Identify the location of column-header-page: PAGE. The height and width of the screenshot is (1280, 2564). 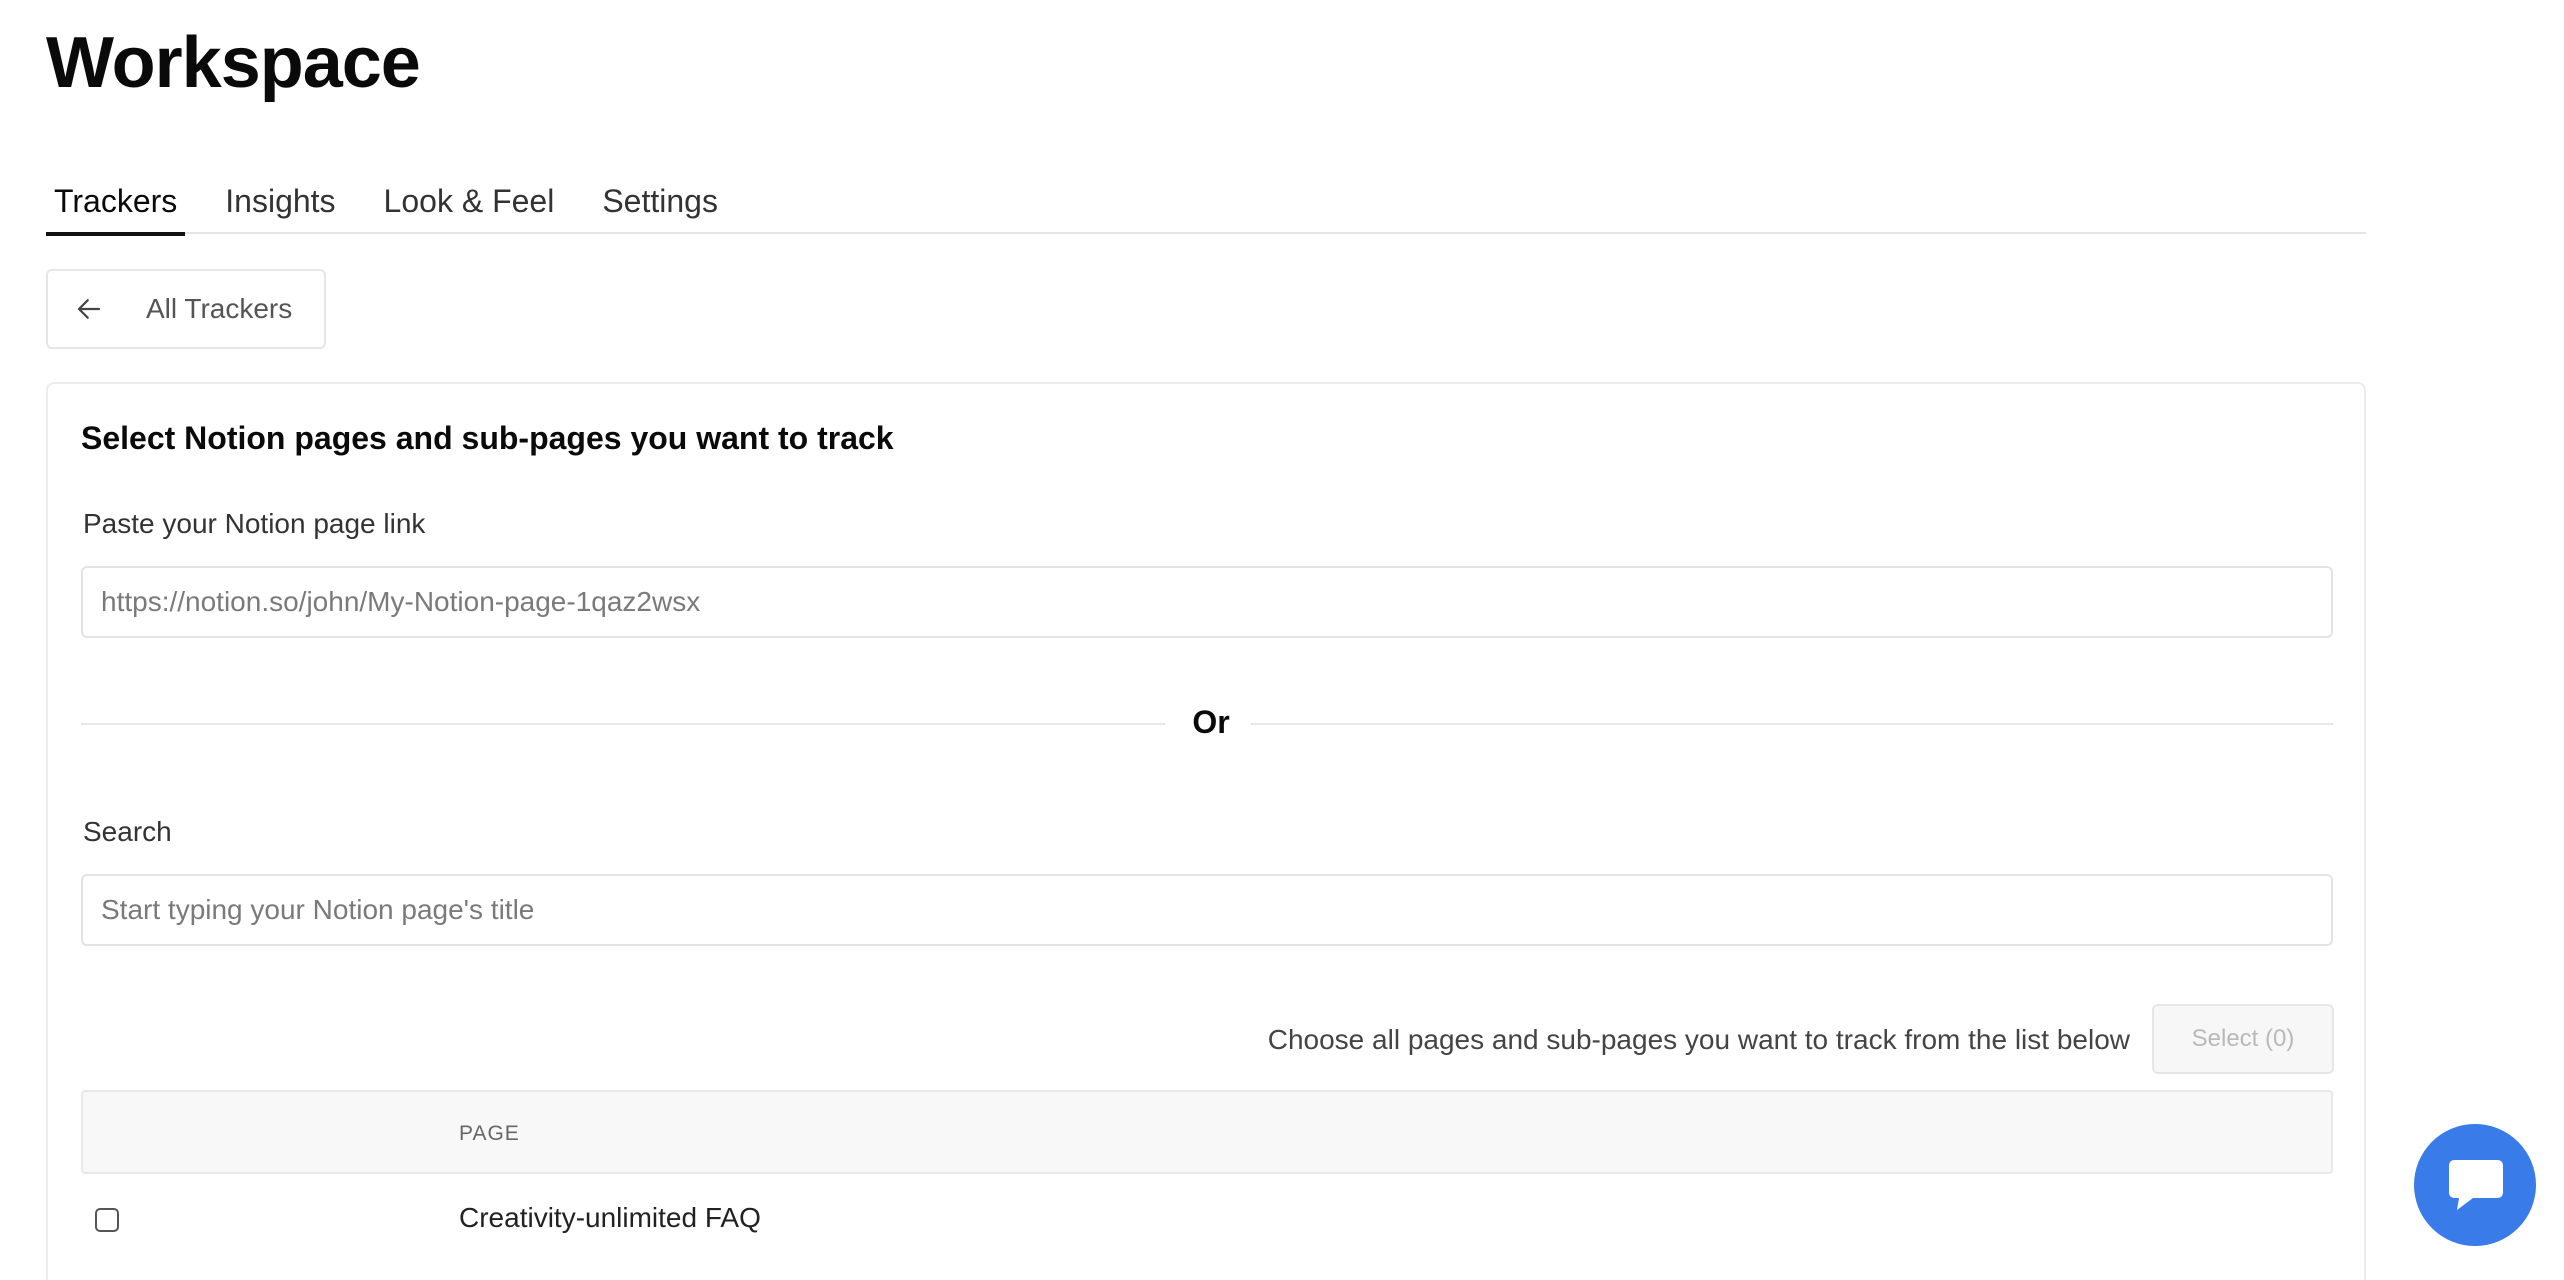
(489, 1133).